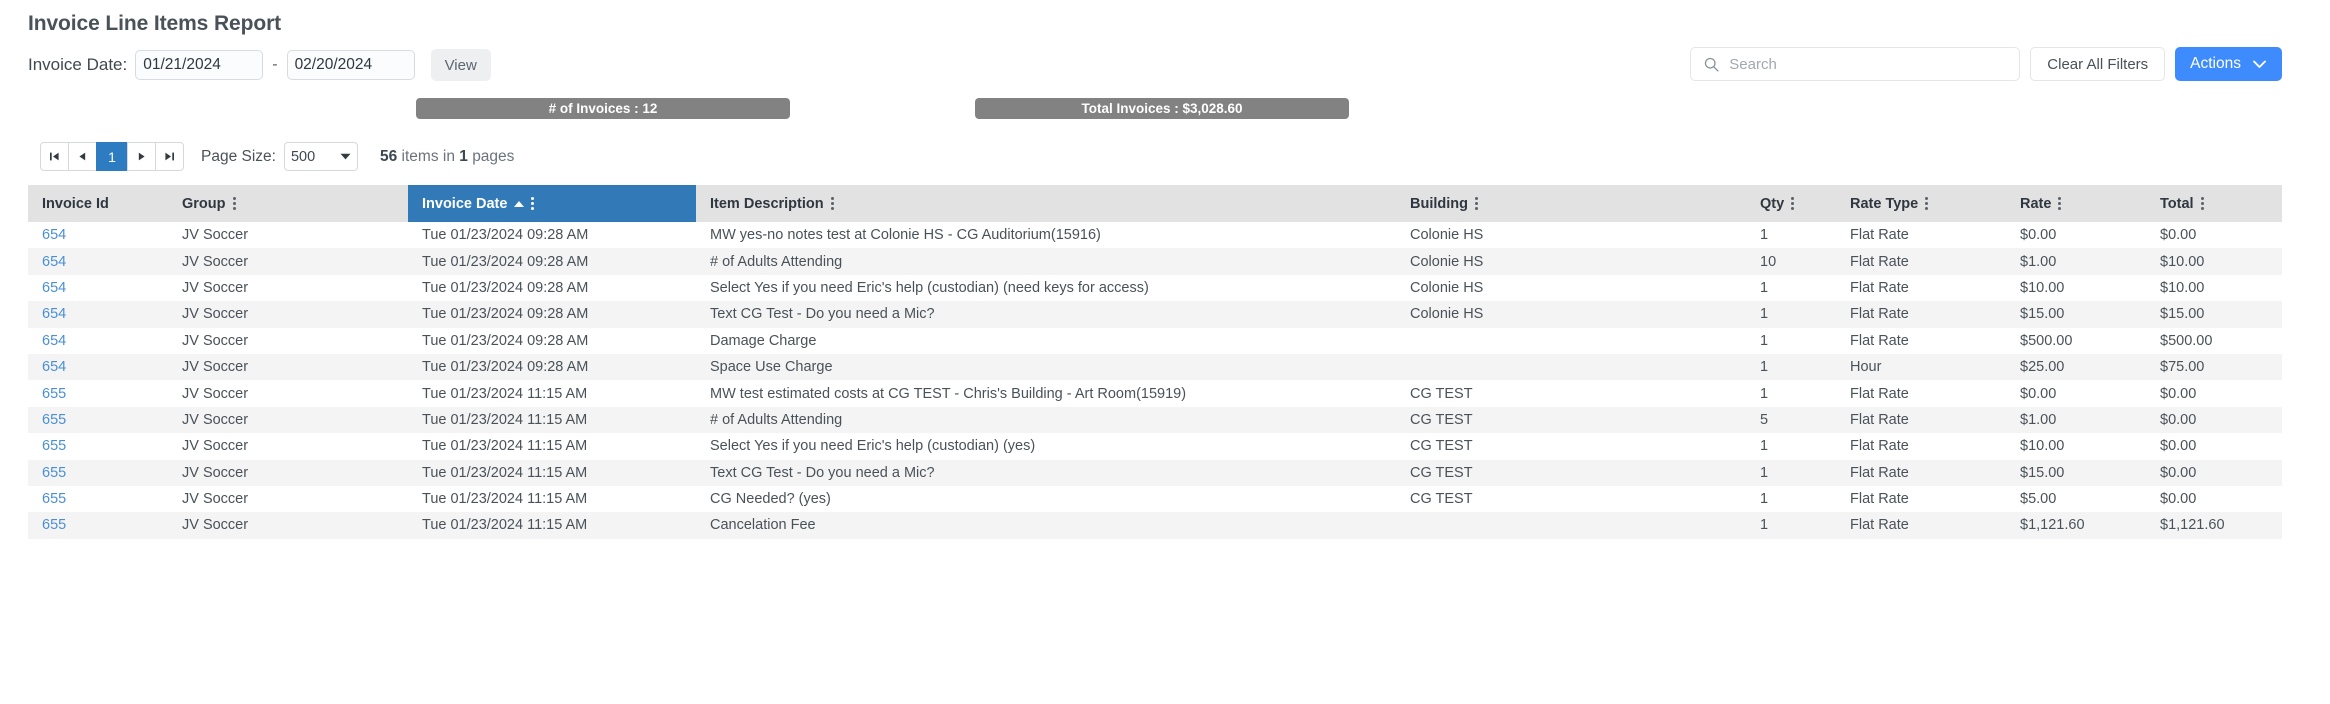 Image resolution: width=2330 pixels, height=704 pixels. I want to click on cell-item-description: Cancelation Fee, so click(763, 525).